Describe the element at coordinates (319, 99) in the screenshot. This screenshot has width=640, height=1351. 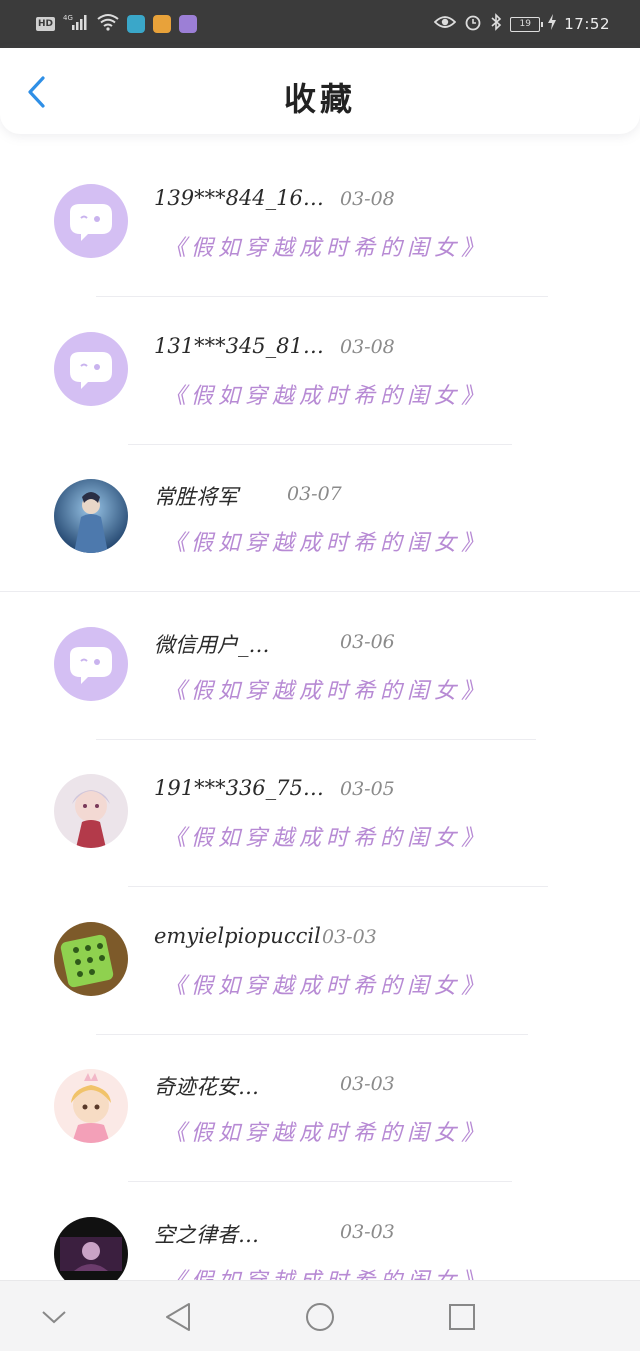
I see `page-title: 收藏` at that location.